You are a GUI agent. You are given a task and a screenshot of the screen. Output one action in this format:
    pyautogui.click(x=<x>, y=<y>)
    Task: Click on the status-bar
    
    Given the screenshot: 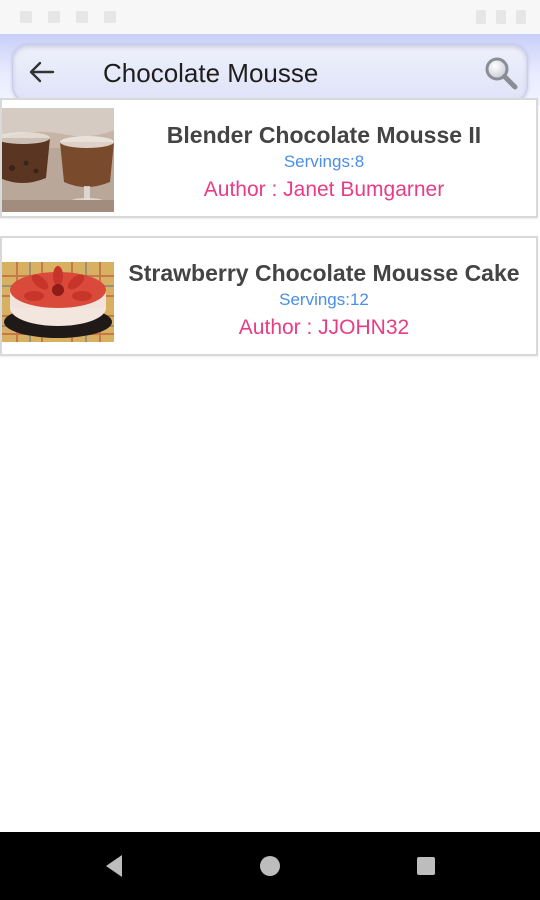 What is the action you would take?
    pyautogui.click(x=270, y=17)
    